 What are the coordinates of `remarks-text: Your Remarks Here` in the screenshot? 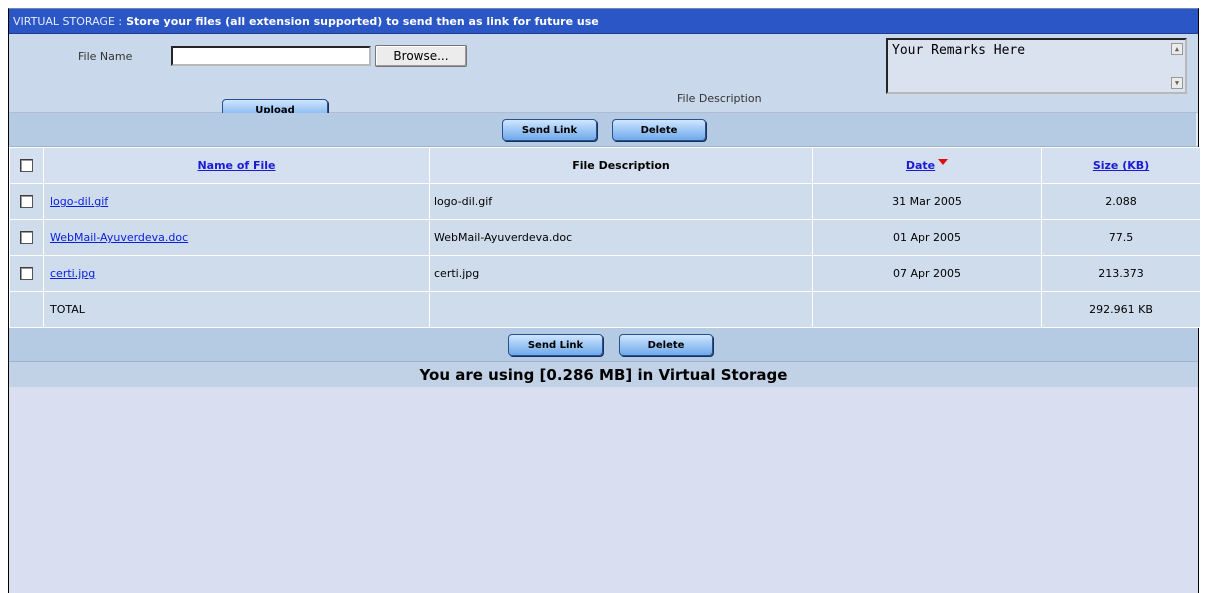 It's located at (959, 50).